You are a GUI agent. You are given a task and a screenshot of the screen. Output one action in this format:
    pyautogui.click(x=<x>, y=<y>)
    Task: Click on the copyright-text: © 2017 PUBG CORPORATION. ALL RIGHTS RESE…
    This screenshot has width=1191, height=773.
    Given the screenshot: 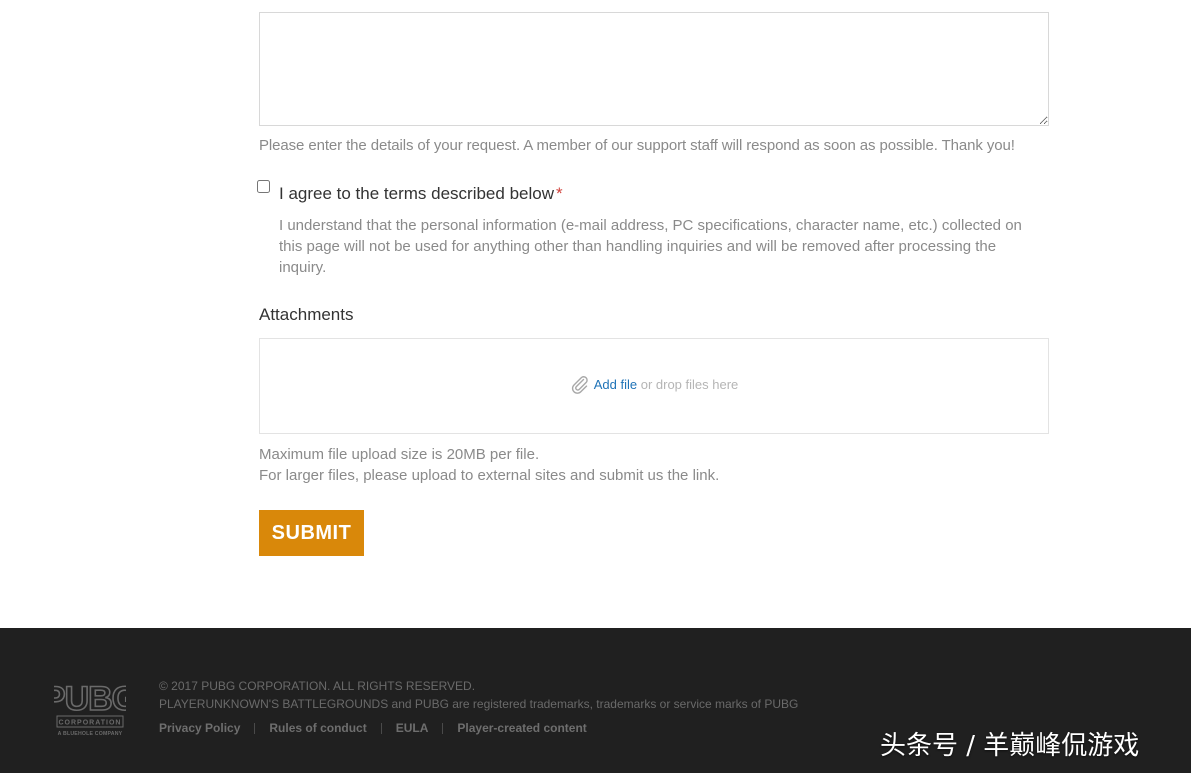 What is the action you would take?
    pyautogui.click(x=317, y=686)
    